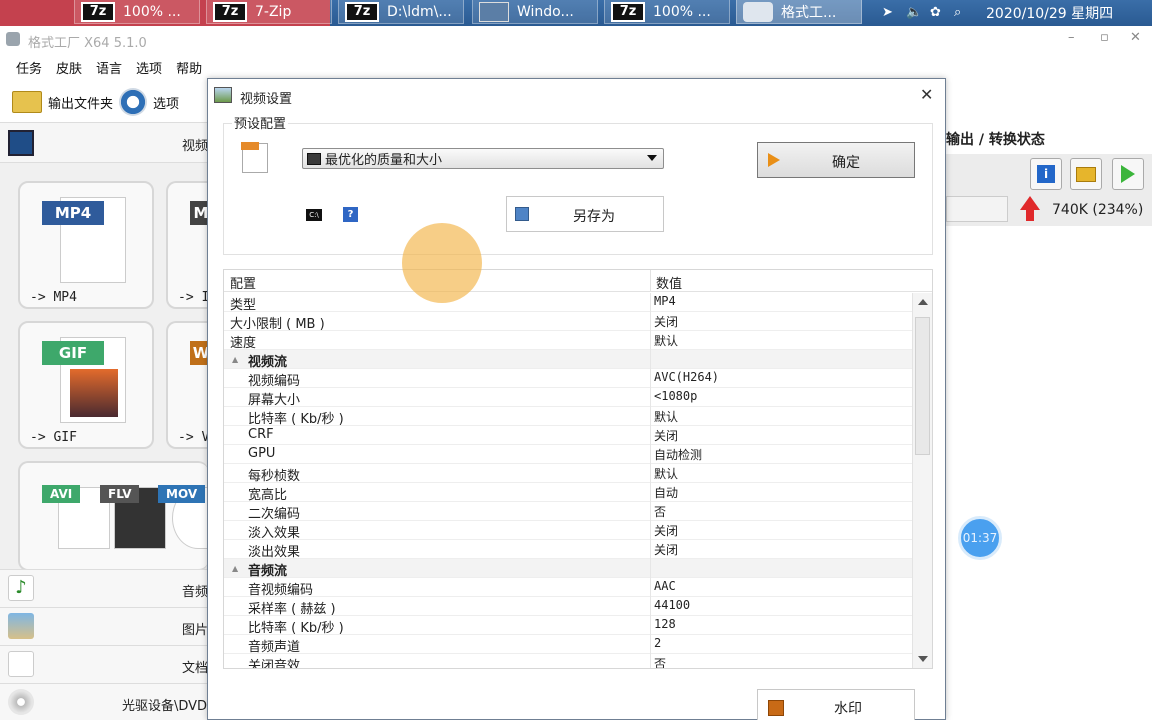 The width and height of the screenshot is (1152, 720). Describe the element at coordinates (350, 214) in the screenshot. I see `help-icon: ?` at that location.